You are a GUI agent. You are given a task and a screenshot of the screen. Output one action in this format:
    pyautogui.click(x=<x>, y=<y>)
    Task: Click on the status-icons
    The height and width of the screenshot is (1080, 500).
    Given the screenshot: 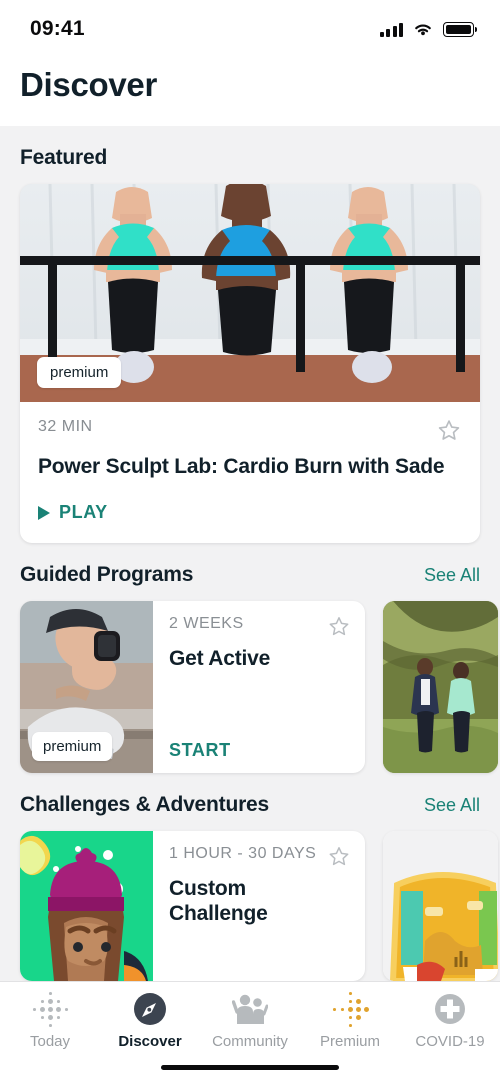 What is the action you would take?
    pyautogui.click(x=428, y=29)
    